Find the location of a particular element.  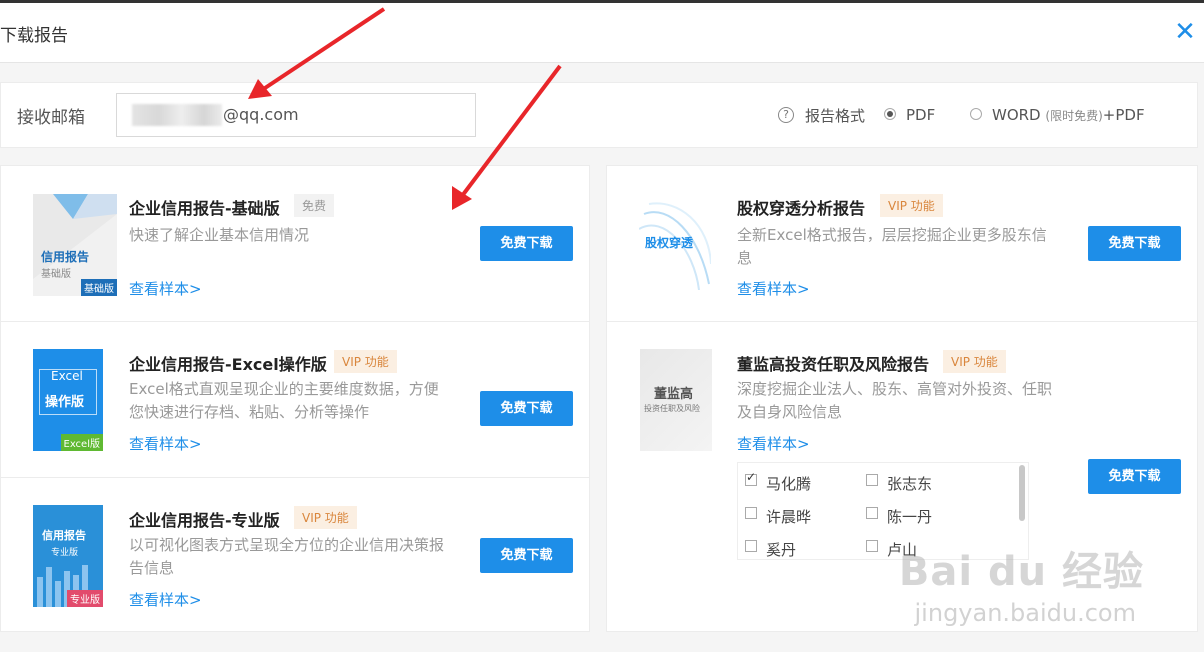

word-suffix: +PDF is located at coordinates (1123, 115).